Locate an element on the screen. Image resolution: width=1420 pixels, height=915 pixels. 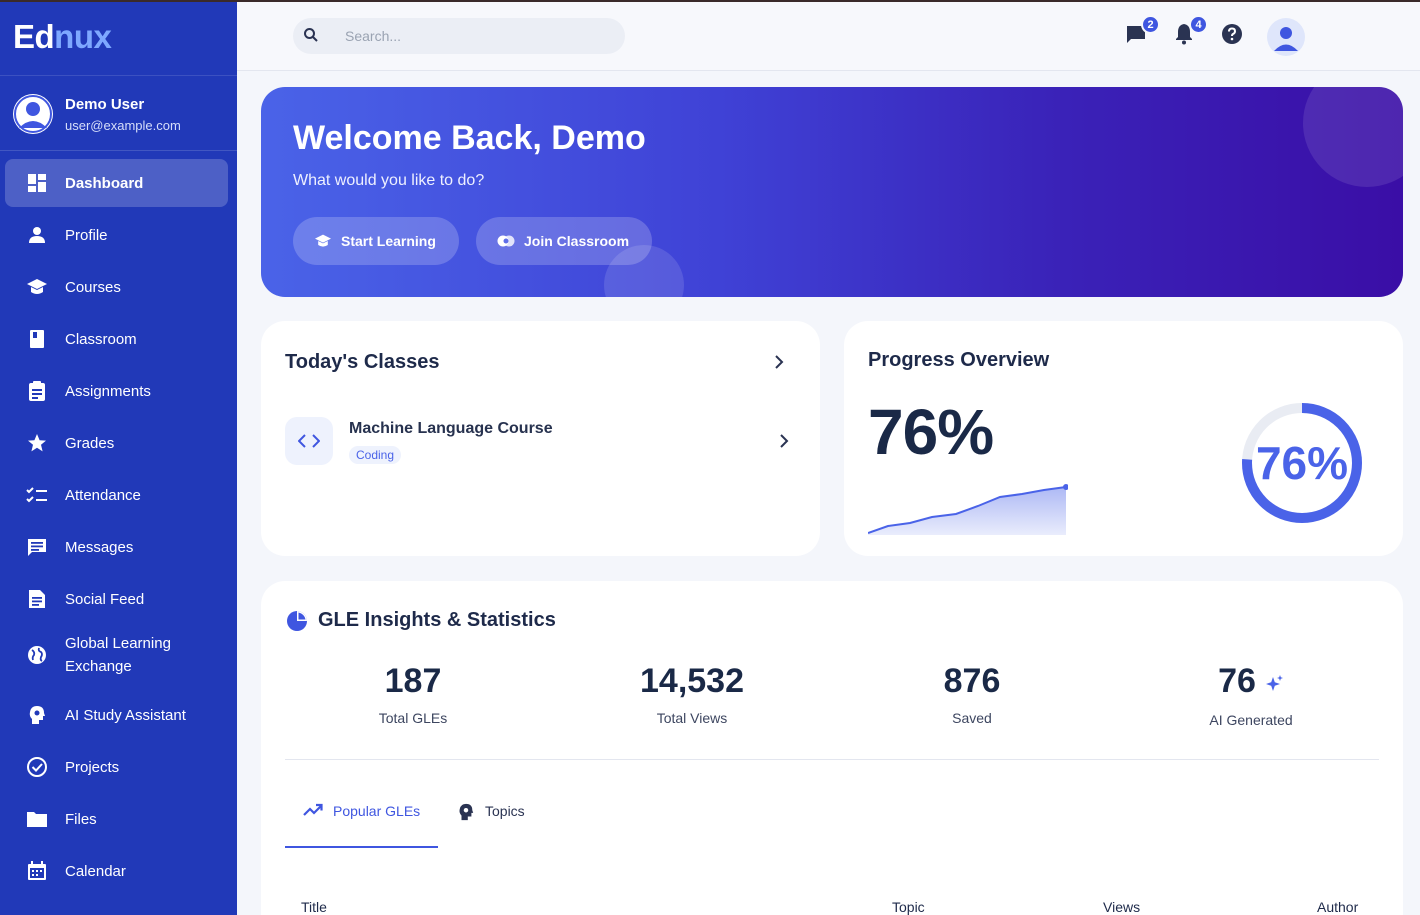
trending-up-icon is located at coordinates (313, 810).